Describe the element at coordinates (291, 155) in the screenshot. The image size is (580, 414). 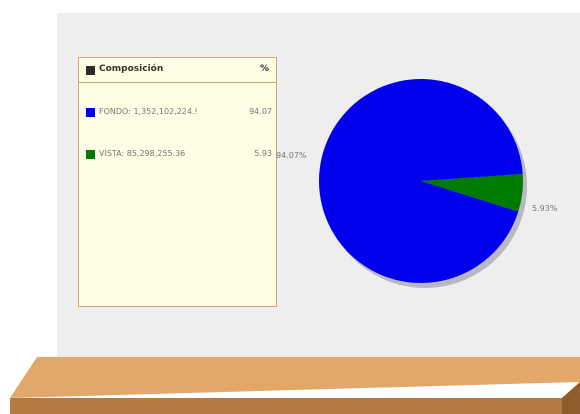
I see `pie-label-fondo: 94.07%` at that location.